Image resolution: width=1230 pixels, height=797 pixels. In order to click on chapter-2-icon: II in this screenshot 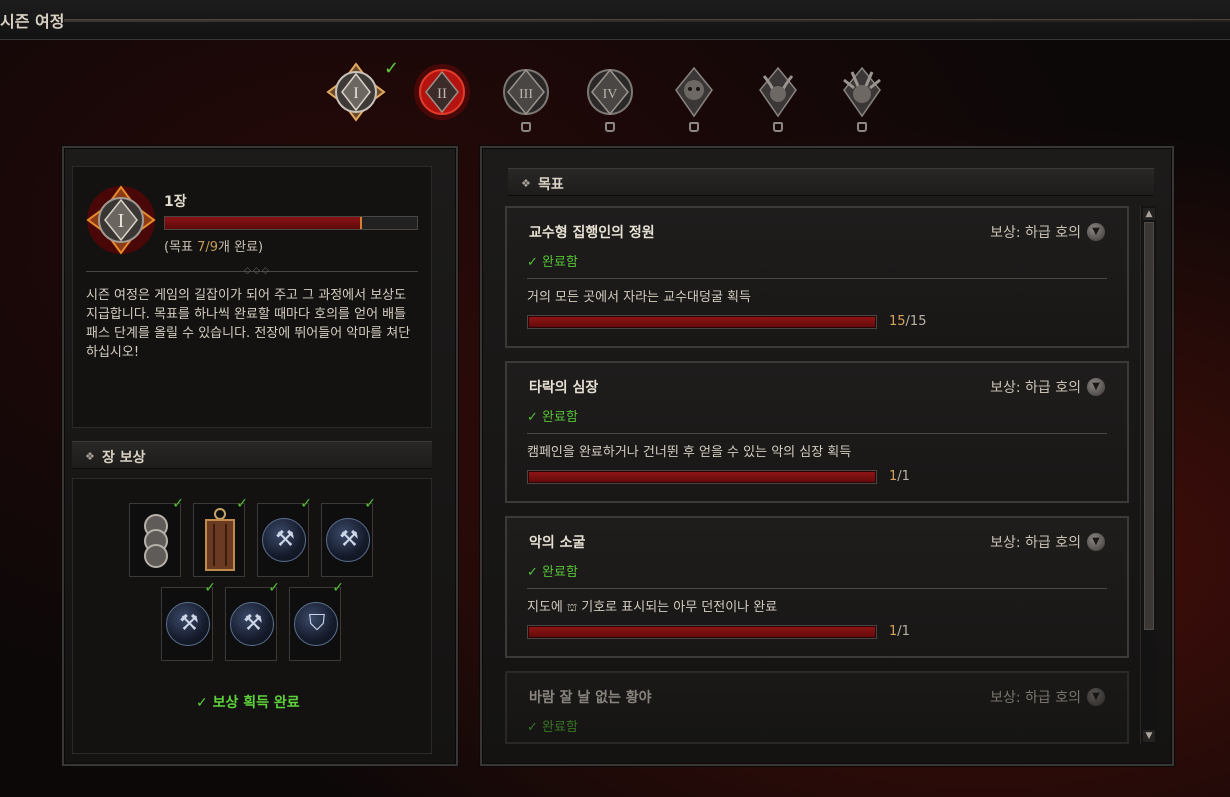, I will do `click(442, 92)`.